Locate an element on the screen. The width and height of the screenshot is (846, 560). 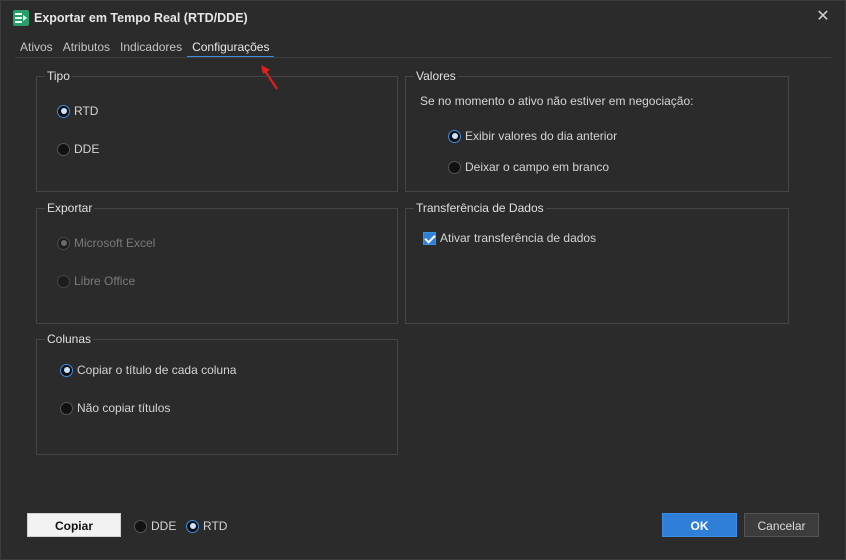
radio-label: Exibir valores do dia anterior is located at coordinates (541, 136).